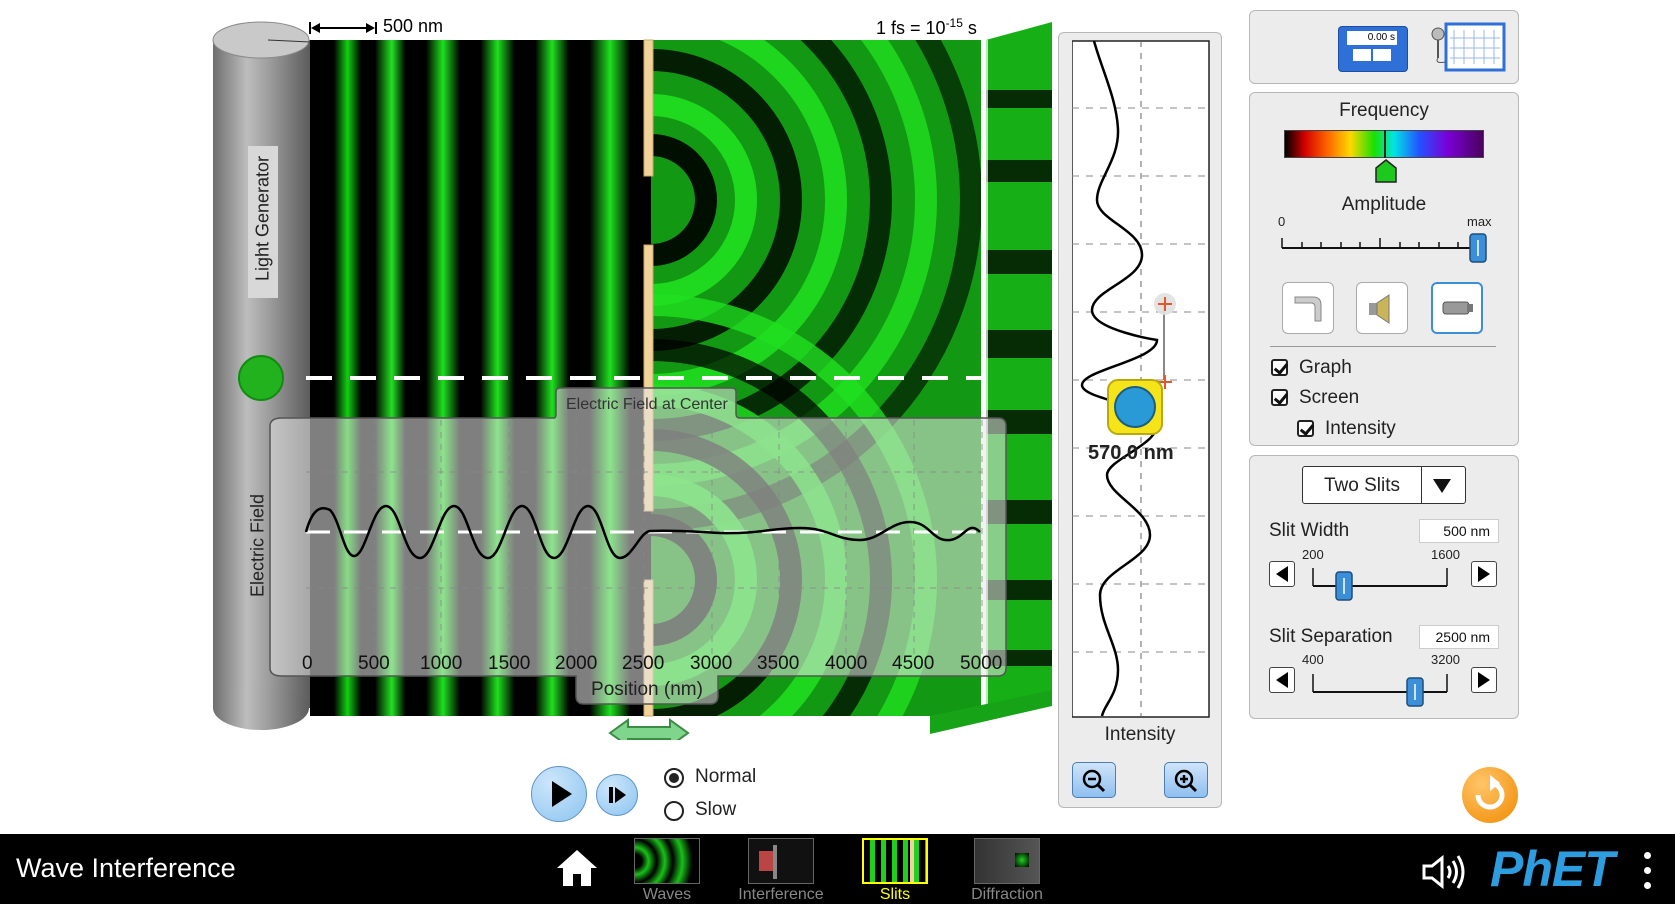  What do you see at coordinates (1459, 637) in the screenshot?
I see `slit-separation-value: 2500 nm` at bounding box center [1459, 637].